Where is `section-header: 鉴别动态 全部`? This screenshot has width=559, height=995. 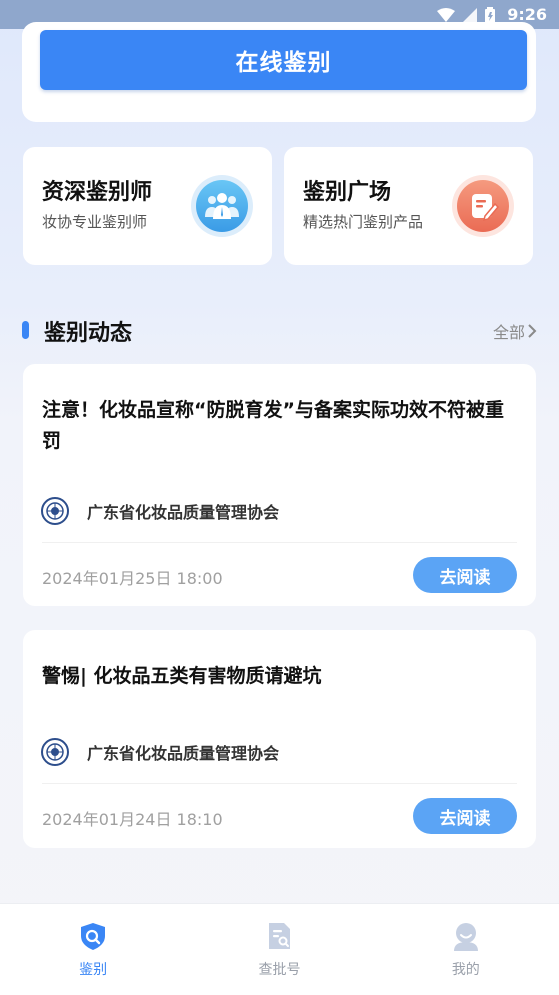
section-header: 鉴别动态 全部 is located at coordinates (279, 331).